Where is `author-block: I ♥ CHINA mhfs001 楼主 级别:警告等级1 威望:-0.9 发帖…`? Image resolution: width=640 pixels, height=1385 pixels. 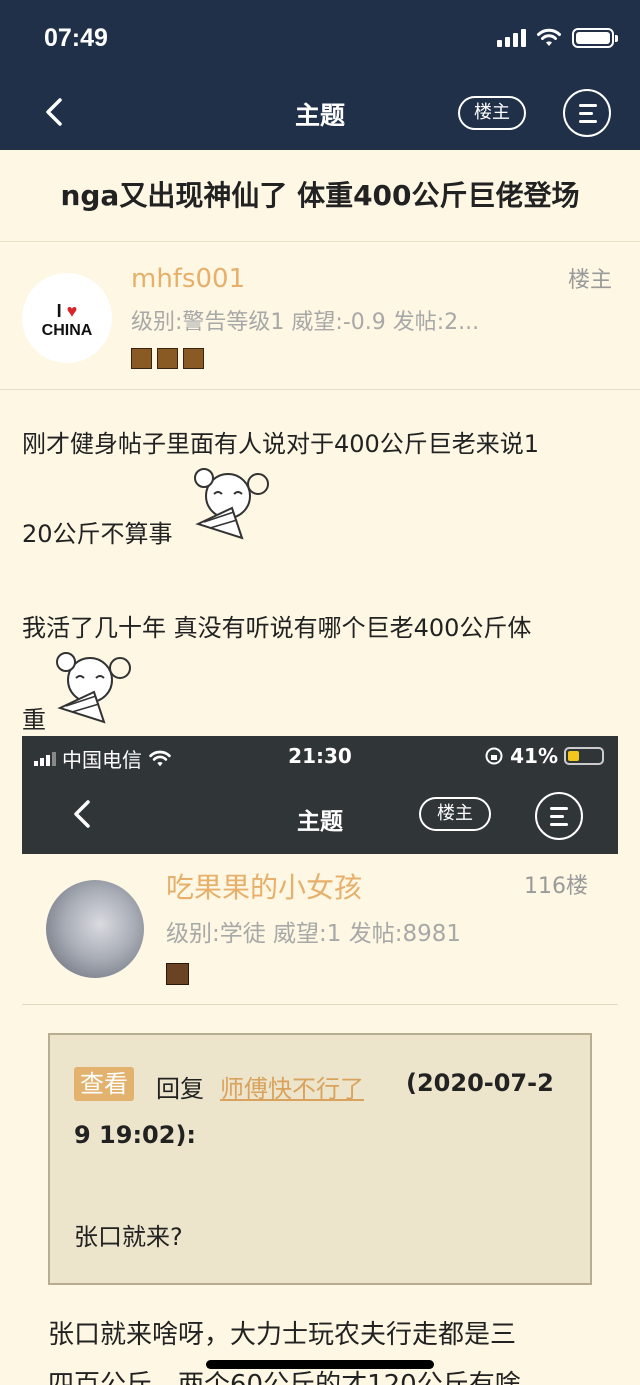 author-block: I ♥ CHINA mhfs001 楼主 级别:警告等级1 威望:-0.9 发帖… is located at coordinates (320, 316).